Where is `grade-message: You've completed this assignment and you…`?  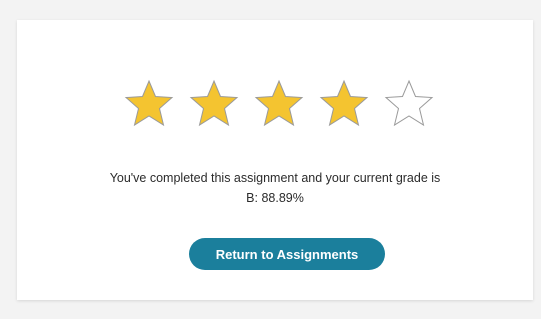 grade-message: You've completed this assignment and you… is located at coordinates (275, 188).